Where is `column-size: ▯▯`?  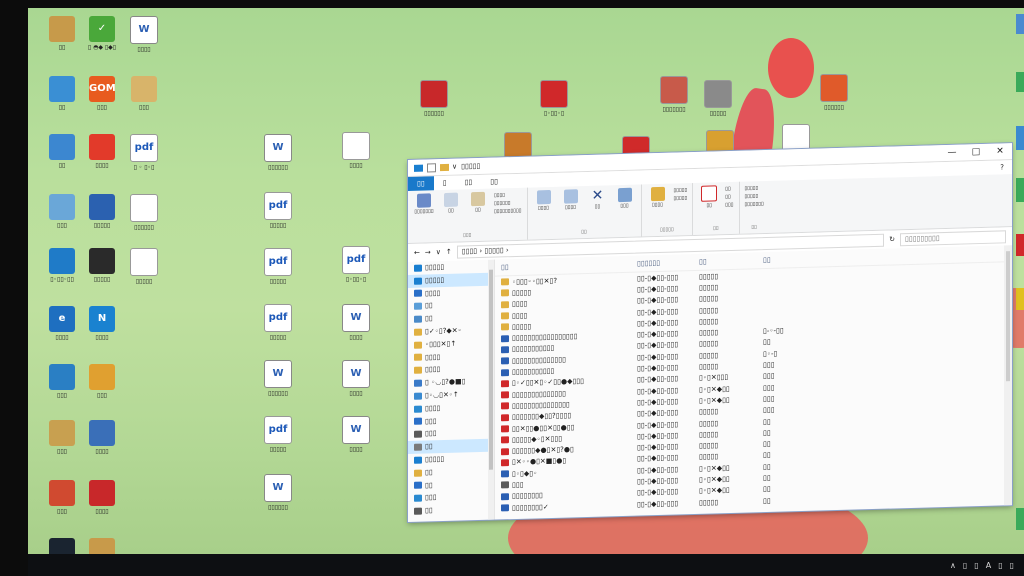 column-size: ▯▯ is located at coordinates (783, 259).